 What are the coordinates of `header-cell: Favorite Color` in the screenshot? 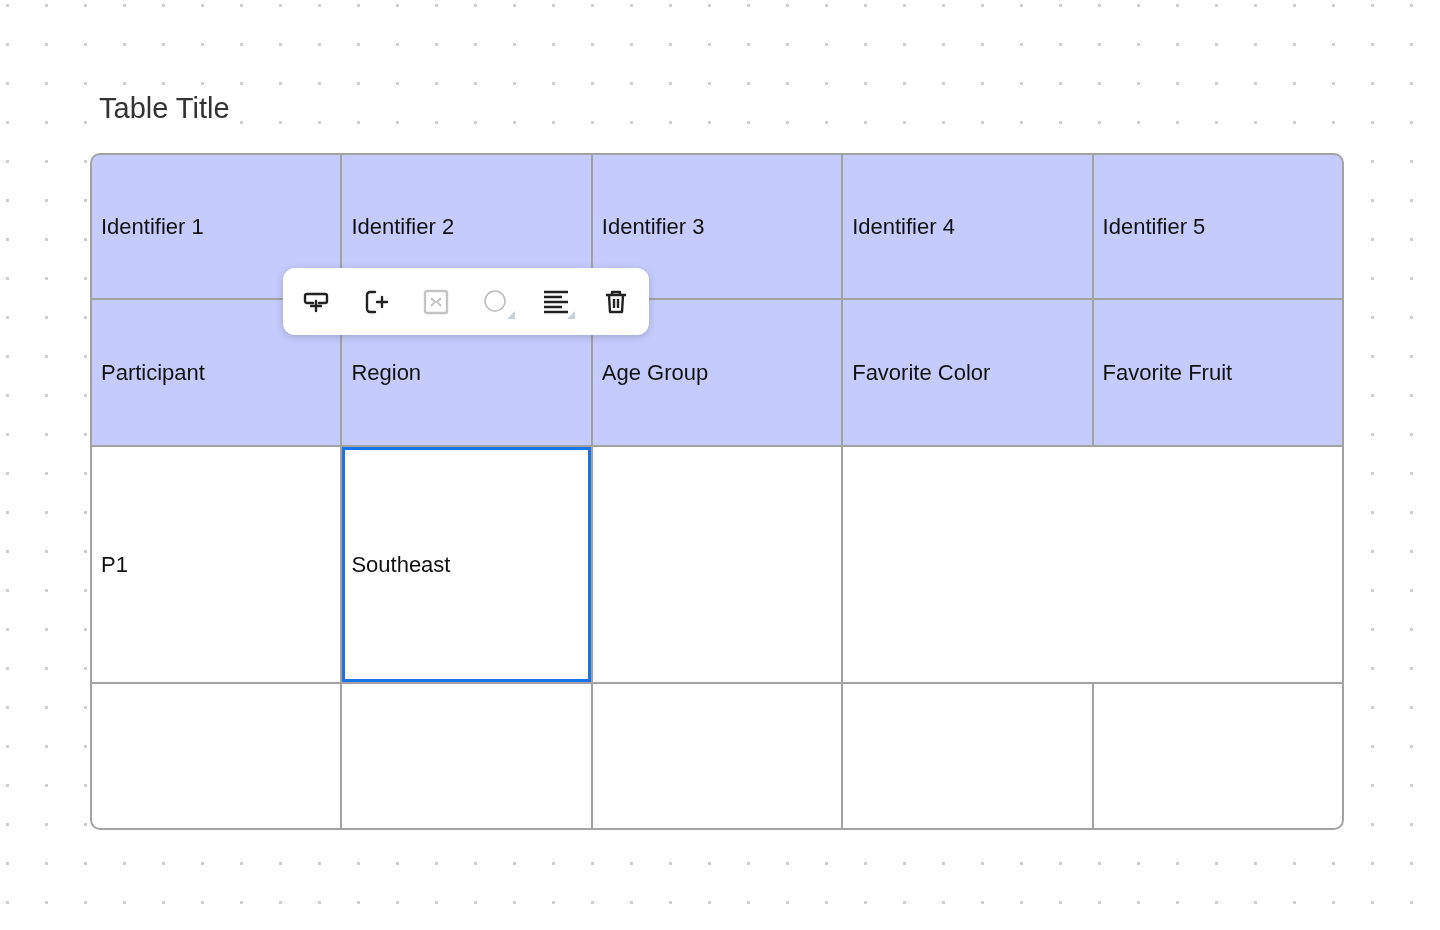 It's located at (967, 372).